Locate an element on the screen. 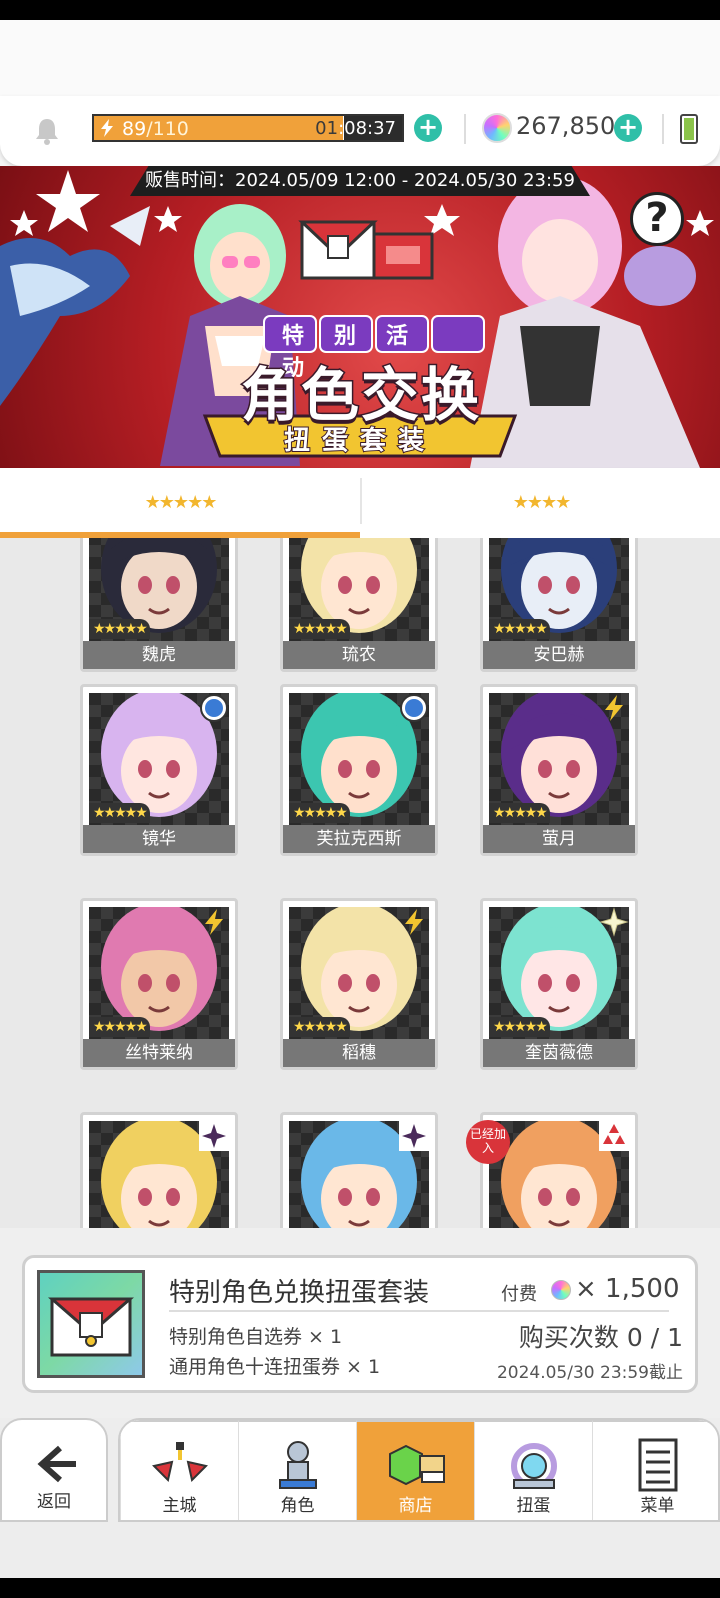 This screenshot has width=720, height=1598. joined-badge-text: 已经加入 is located at coordinates (487, 1141).